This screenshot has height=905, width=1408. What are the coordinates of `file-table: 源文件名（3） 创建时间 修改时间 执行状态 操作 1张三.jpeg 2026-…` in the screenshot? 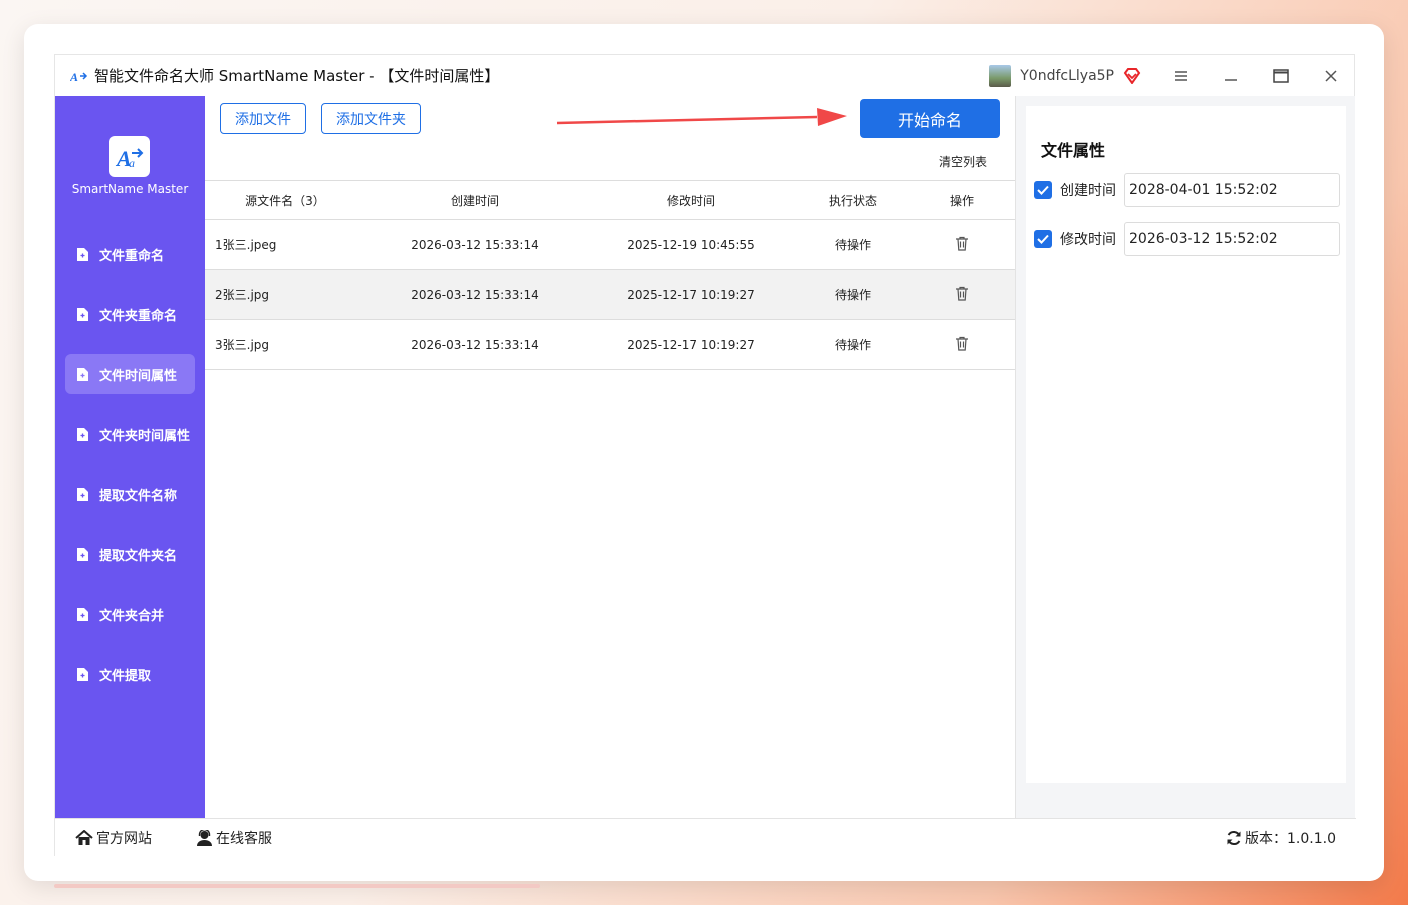 It's located at (610, 275).